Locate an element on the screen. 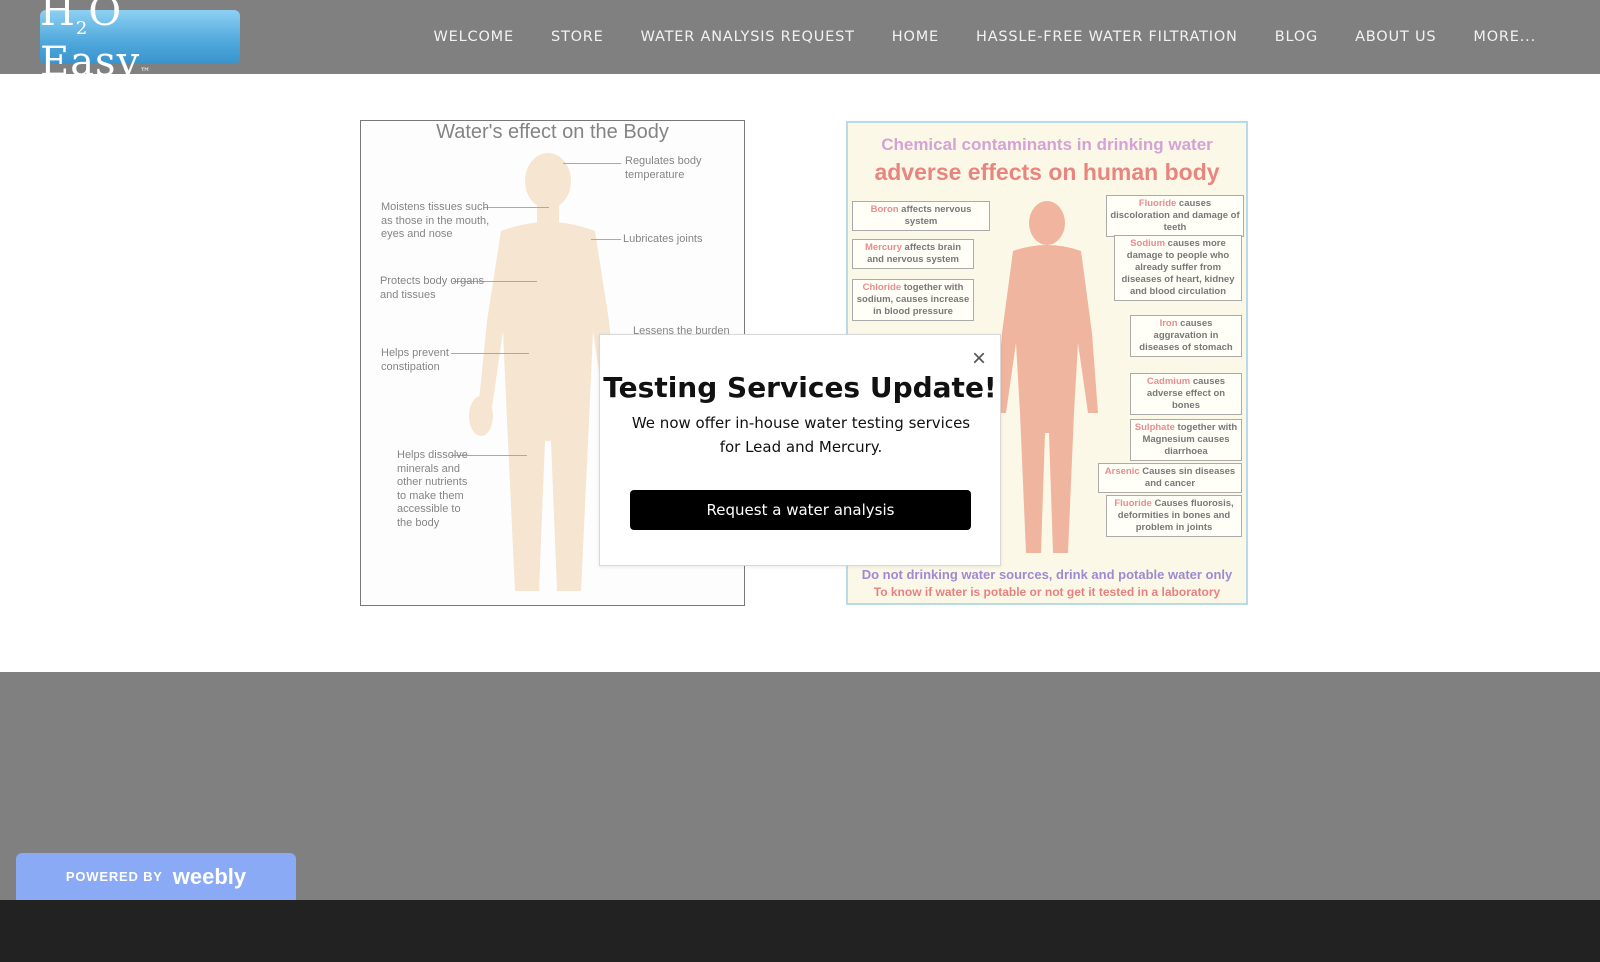 The height and width of the screenshot is (962, 1600). nav-home: HOME is located at coordinates (915, 37).